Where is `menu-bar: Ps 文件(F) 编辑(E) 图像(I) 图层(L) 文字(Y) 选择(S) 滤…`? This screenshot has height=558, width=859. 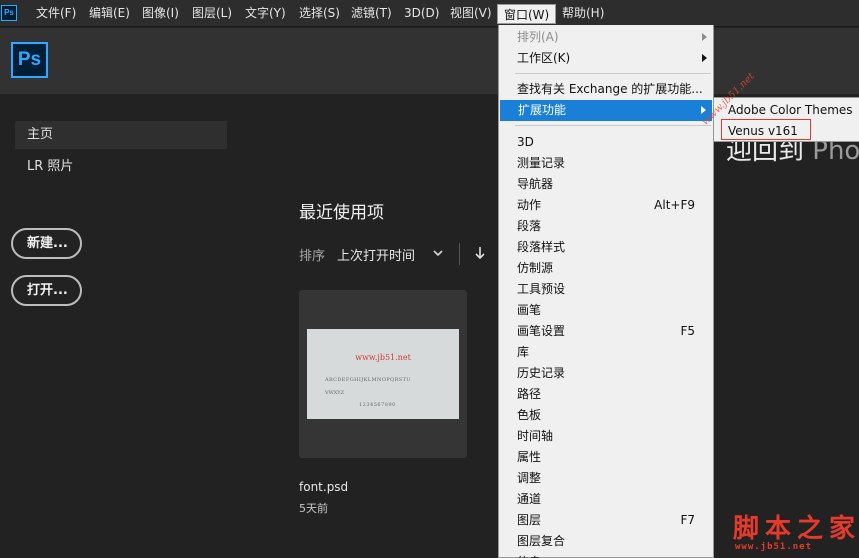
menu-bar: Ps 文件(F) 编辑(E) 图像(I) 图层(L) 文字(Y) 选择(S) 滤… is located at coordinates (429, 13).